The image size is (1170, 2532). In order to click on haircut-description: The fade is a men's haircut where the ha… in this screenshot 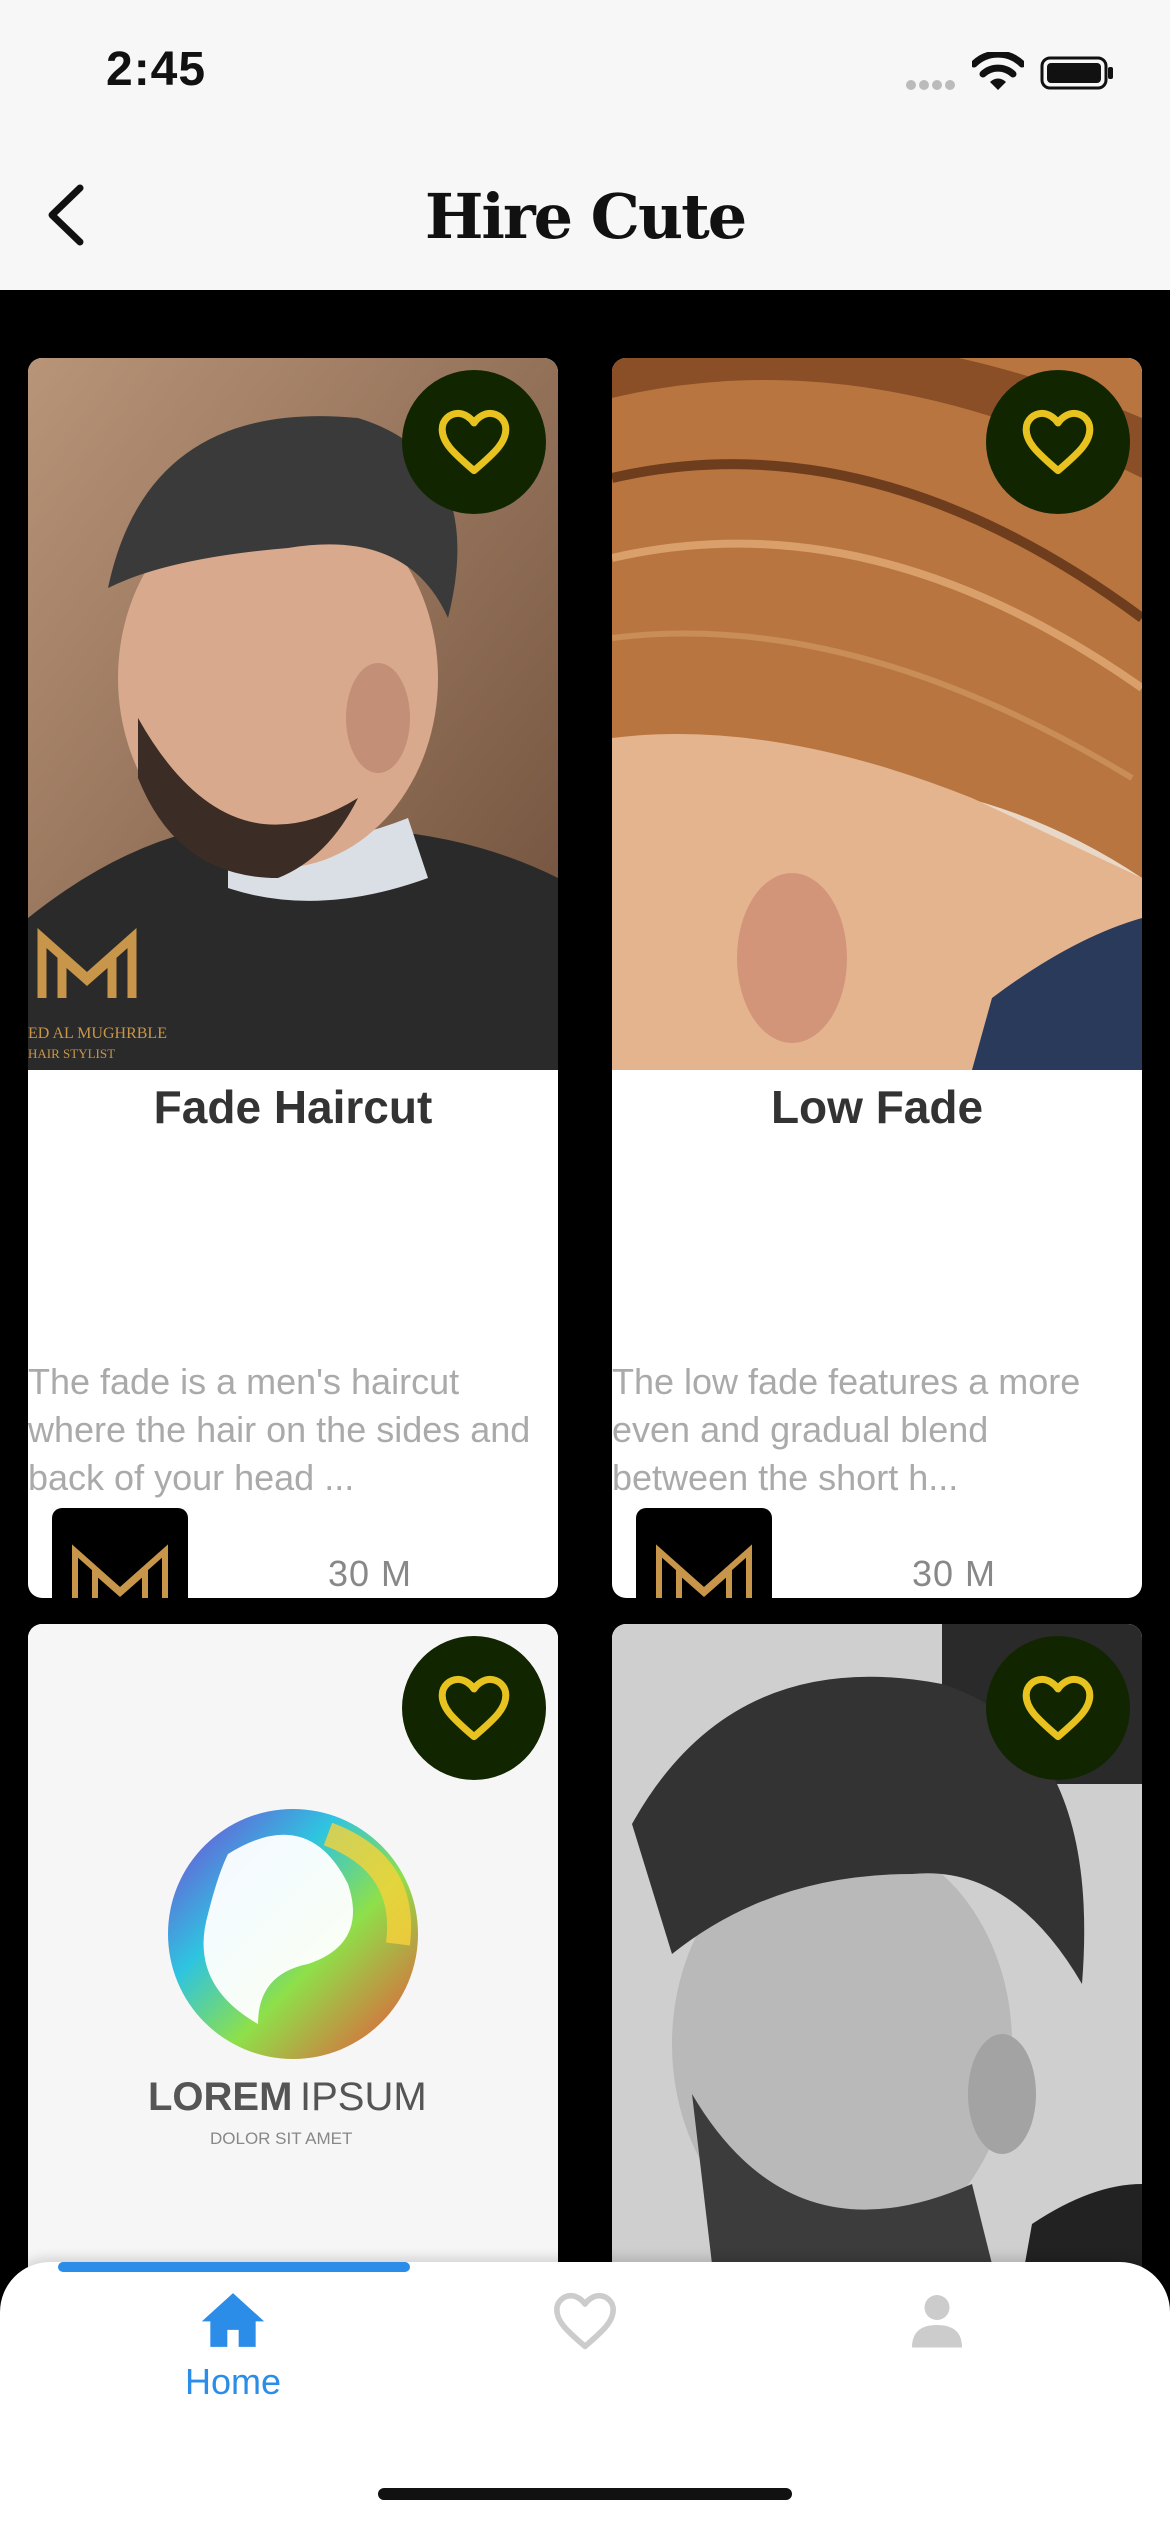, I will do `click(279, 1429)`.